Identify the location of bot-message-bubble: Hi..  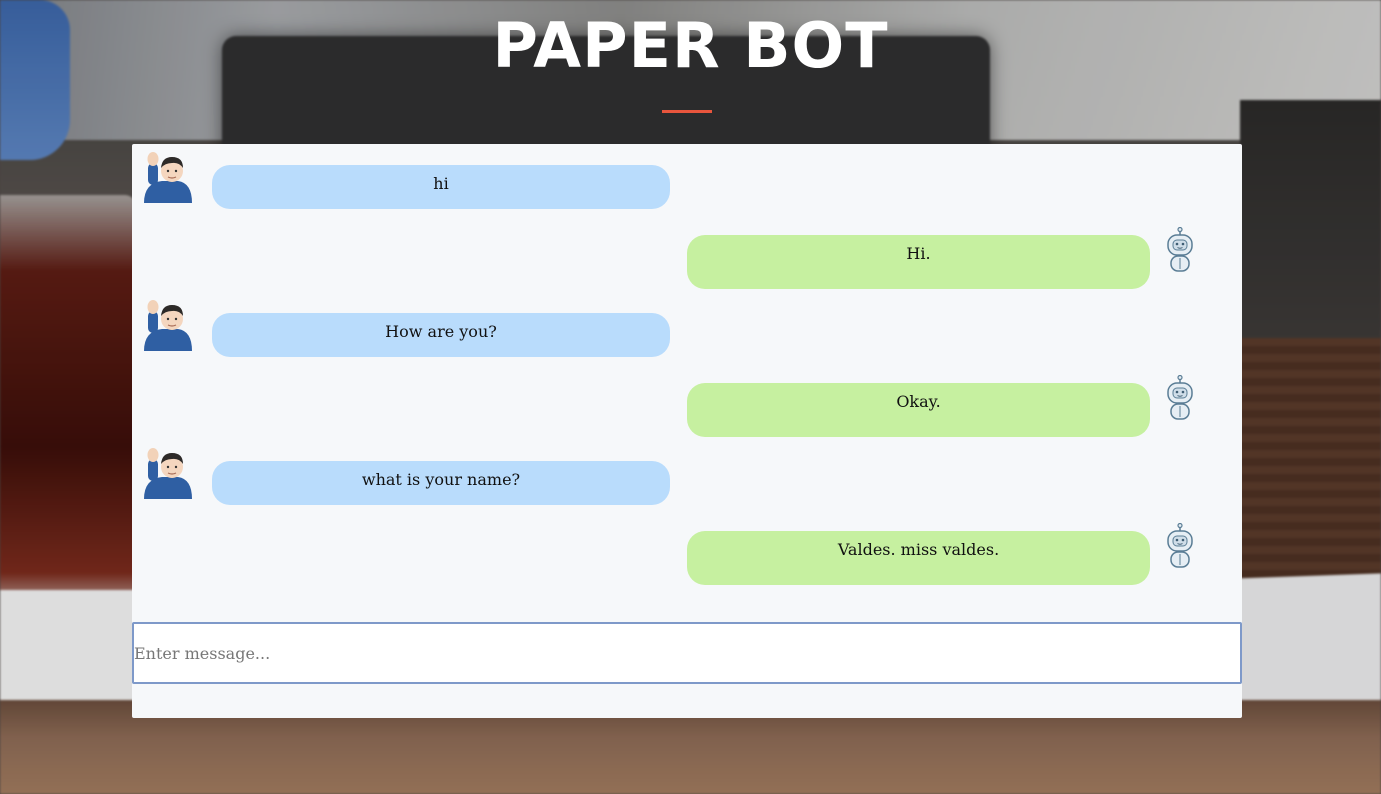
(918, 262).